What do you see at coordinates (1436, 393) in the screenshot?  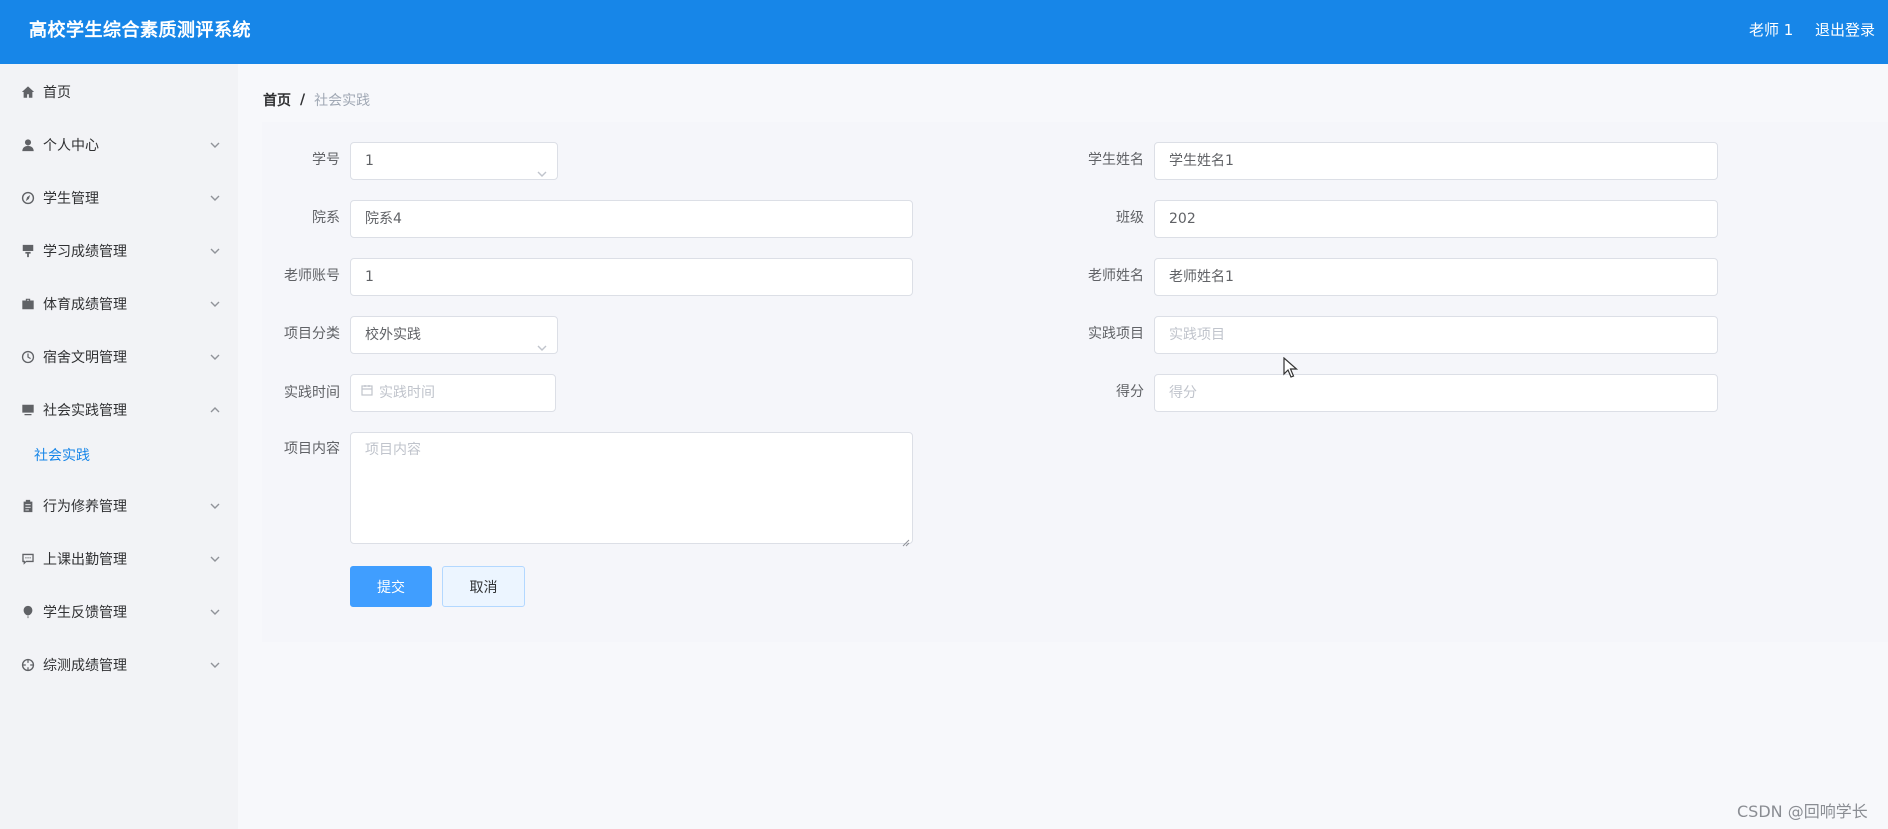 I see `score-input: 得分` at bounding box center [1436, 393].